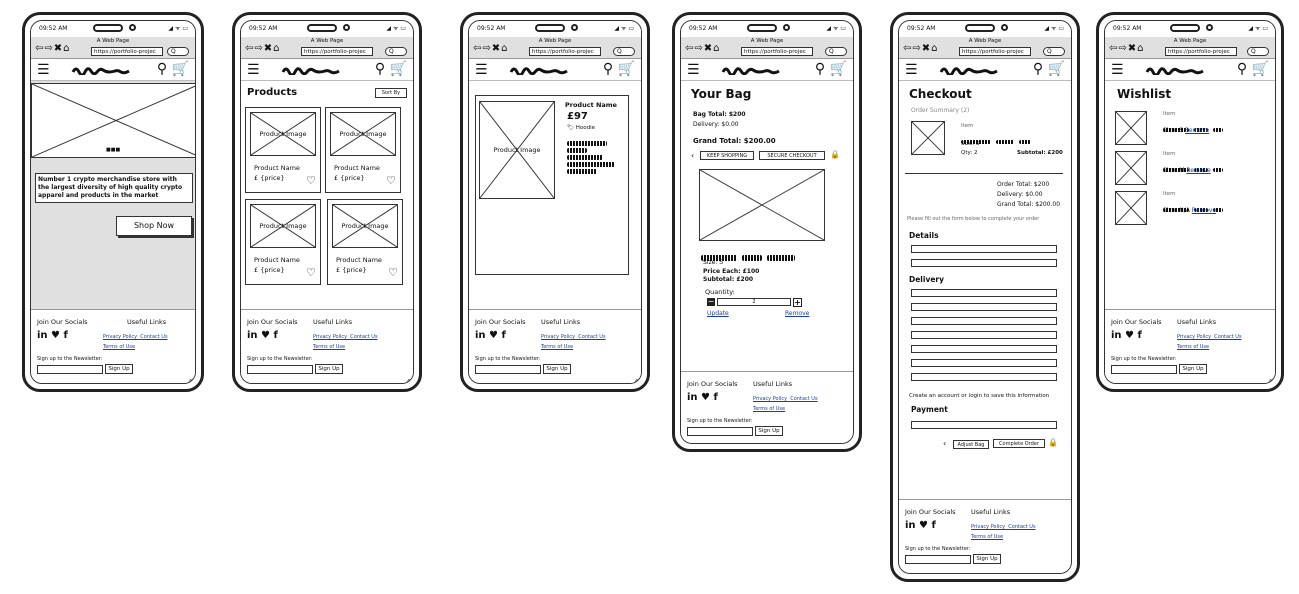  I want to click on complete-order-button: Complete Order, so click(1019, 443).